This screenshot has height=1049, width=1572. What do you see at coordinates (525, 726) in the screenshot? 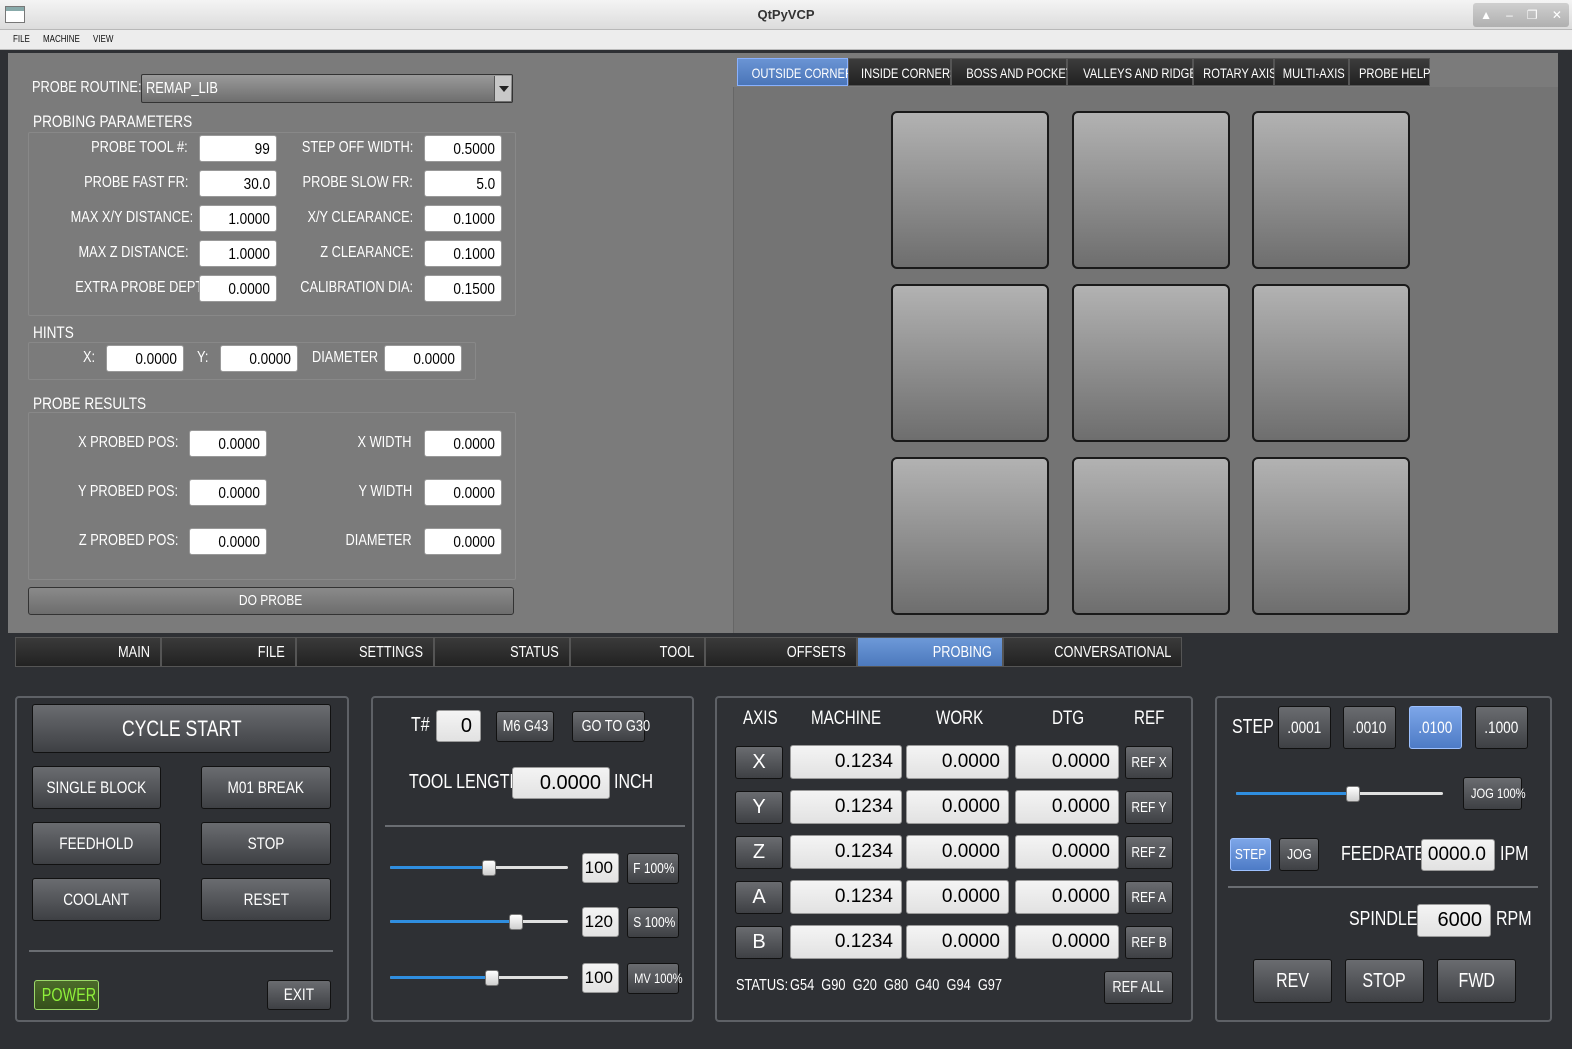
I see `m6-g43-button: M6 G43` at bounding box center [525, 726].